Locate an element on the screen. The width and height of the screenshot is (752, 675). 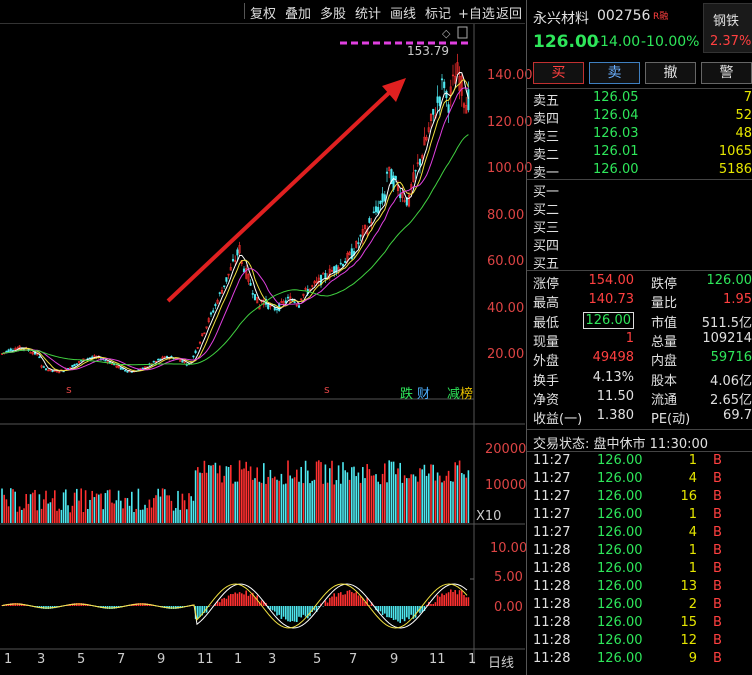
buy-button: 买 is located at coordinates (558, 73).